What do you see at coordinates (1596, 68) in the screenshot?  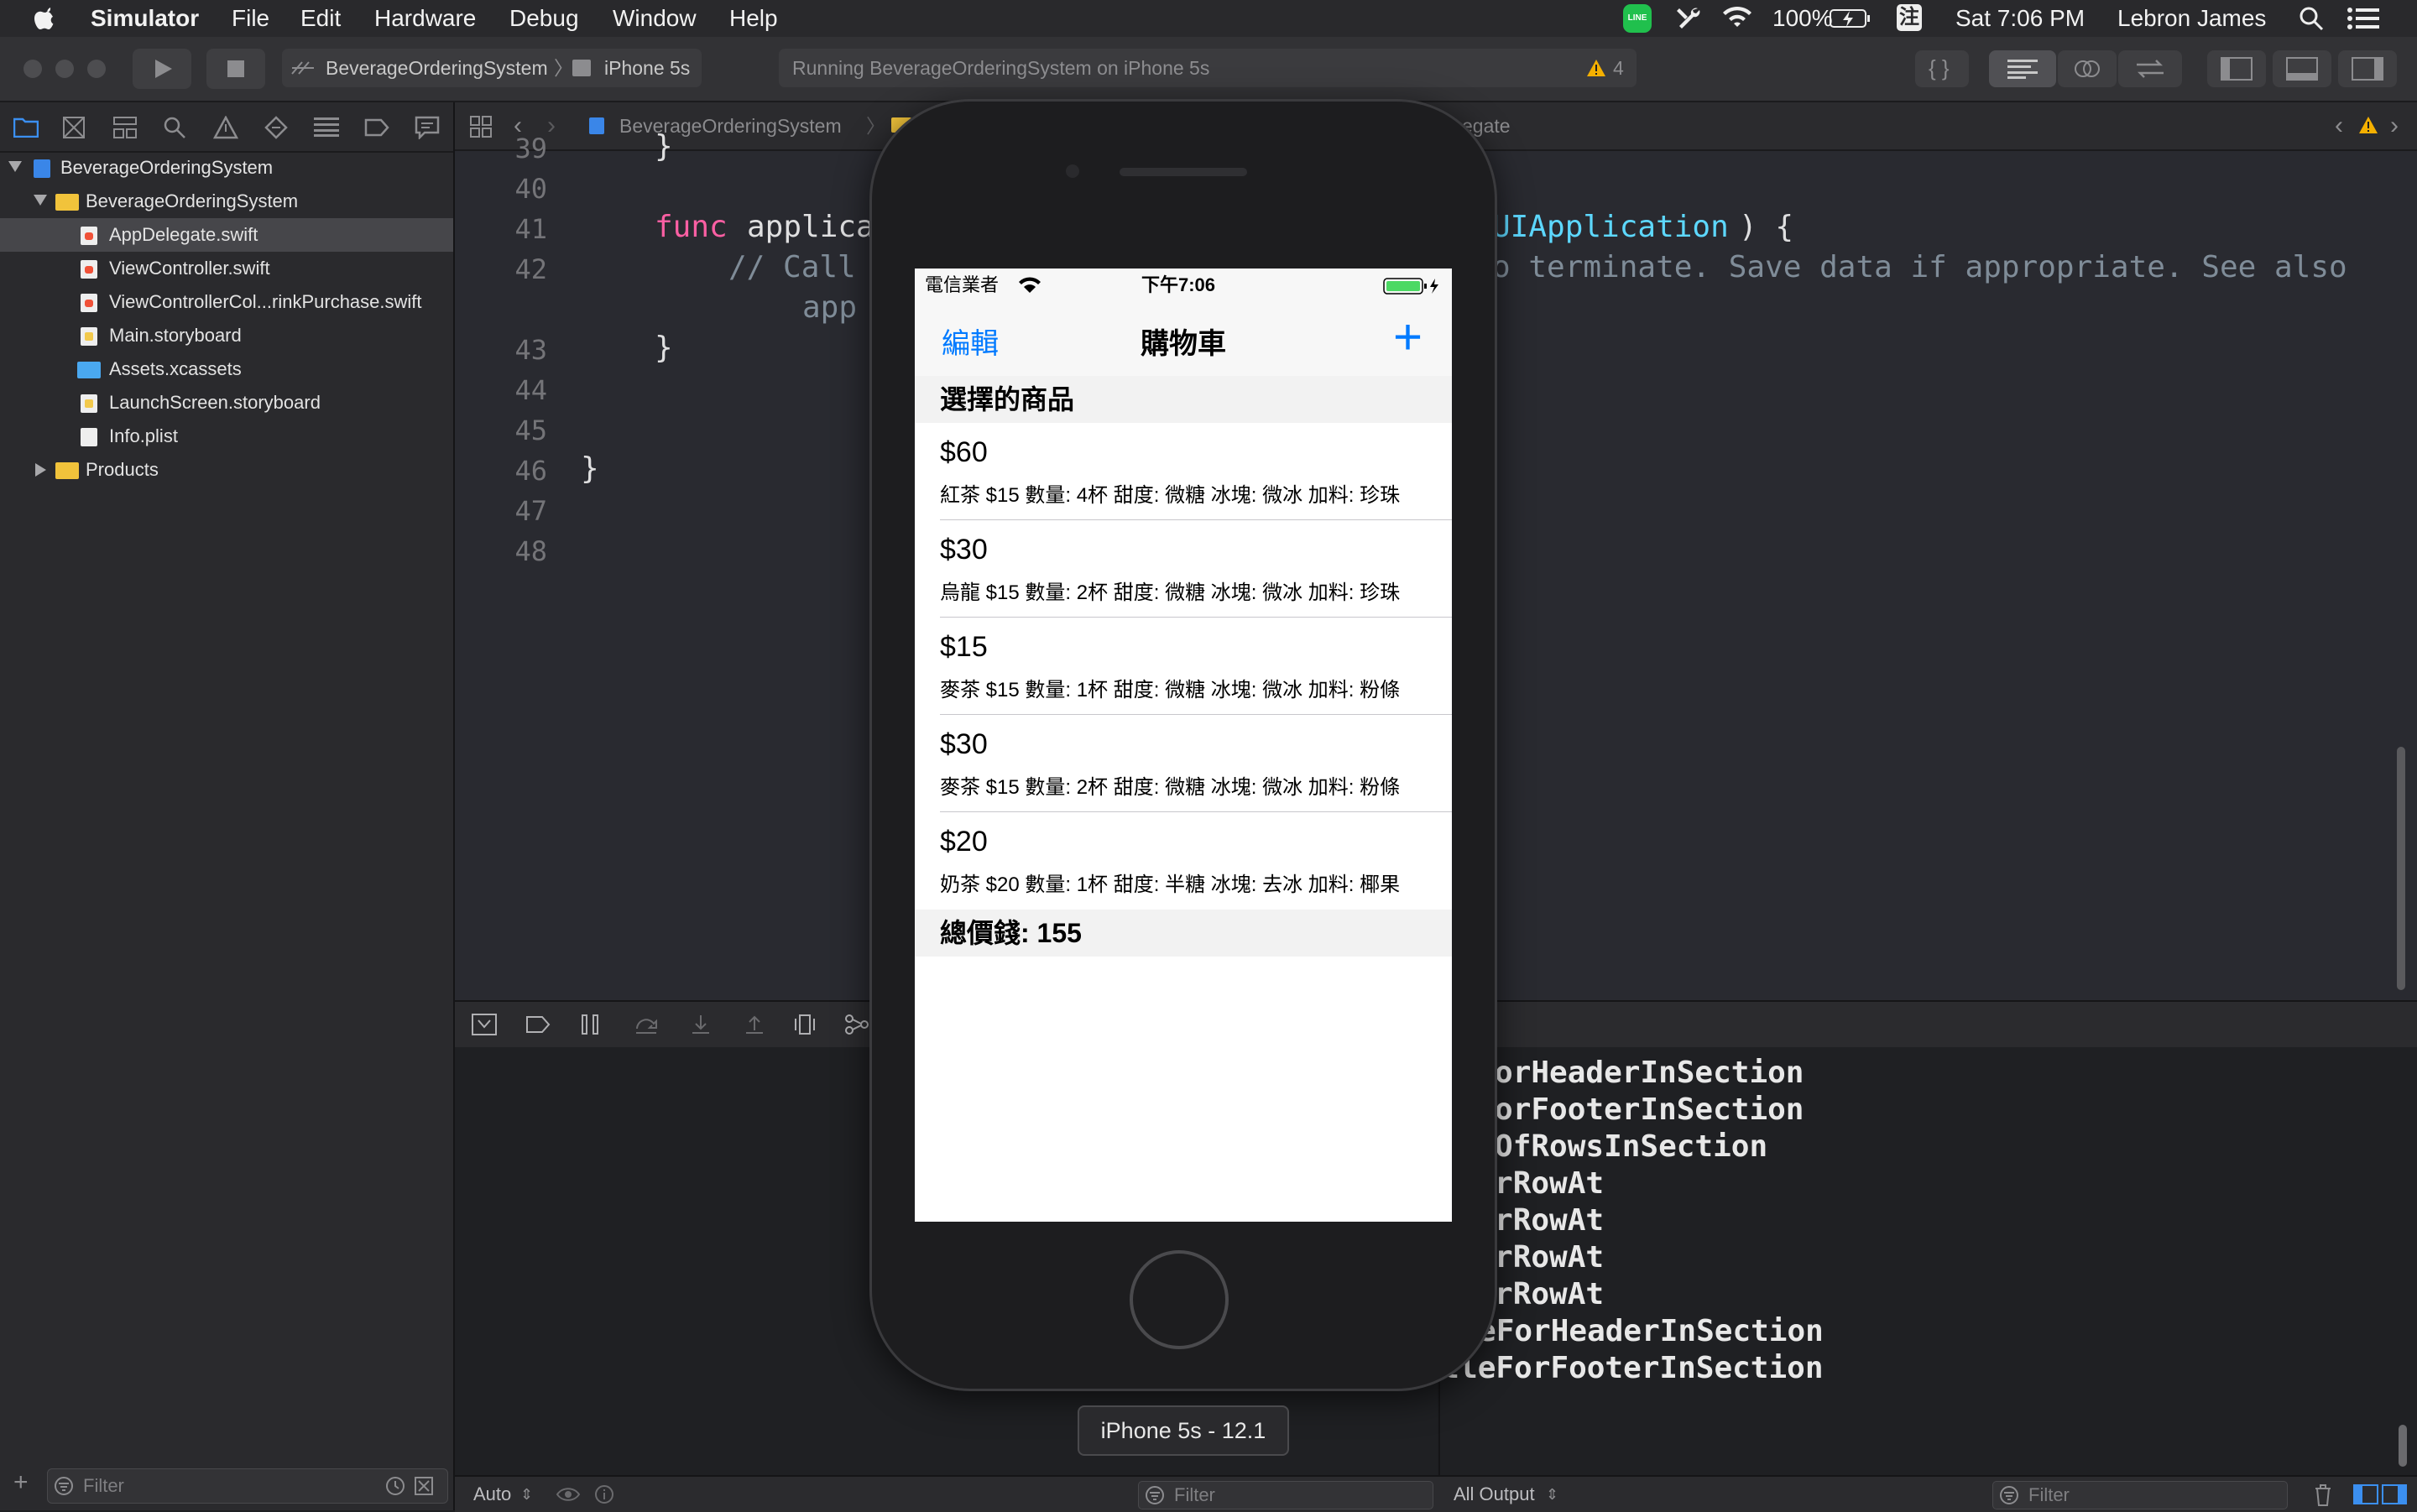 I see `warning-icon` at bounding box center [1596, 68].